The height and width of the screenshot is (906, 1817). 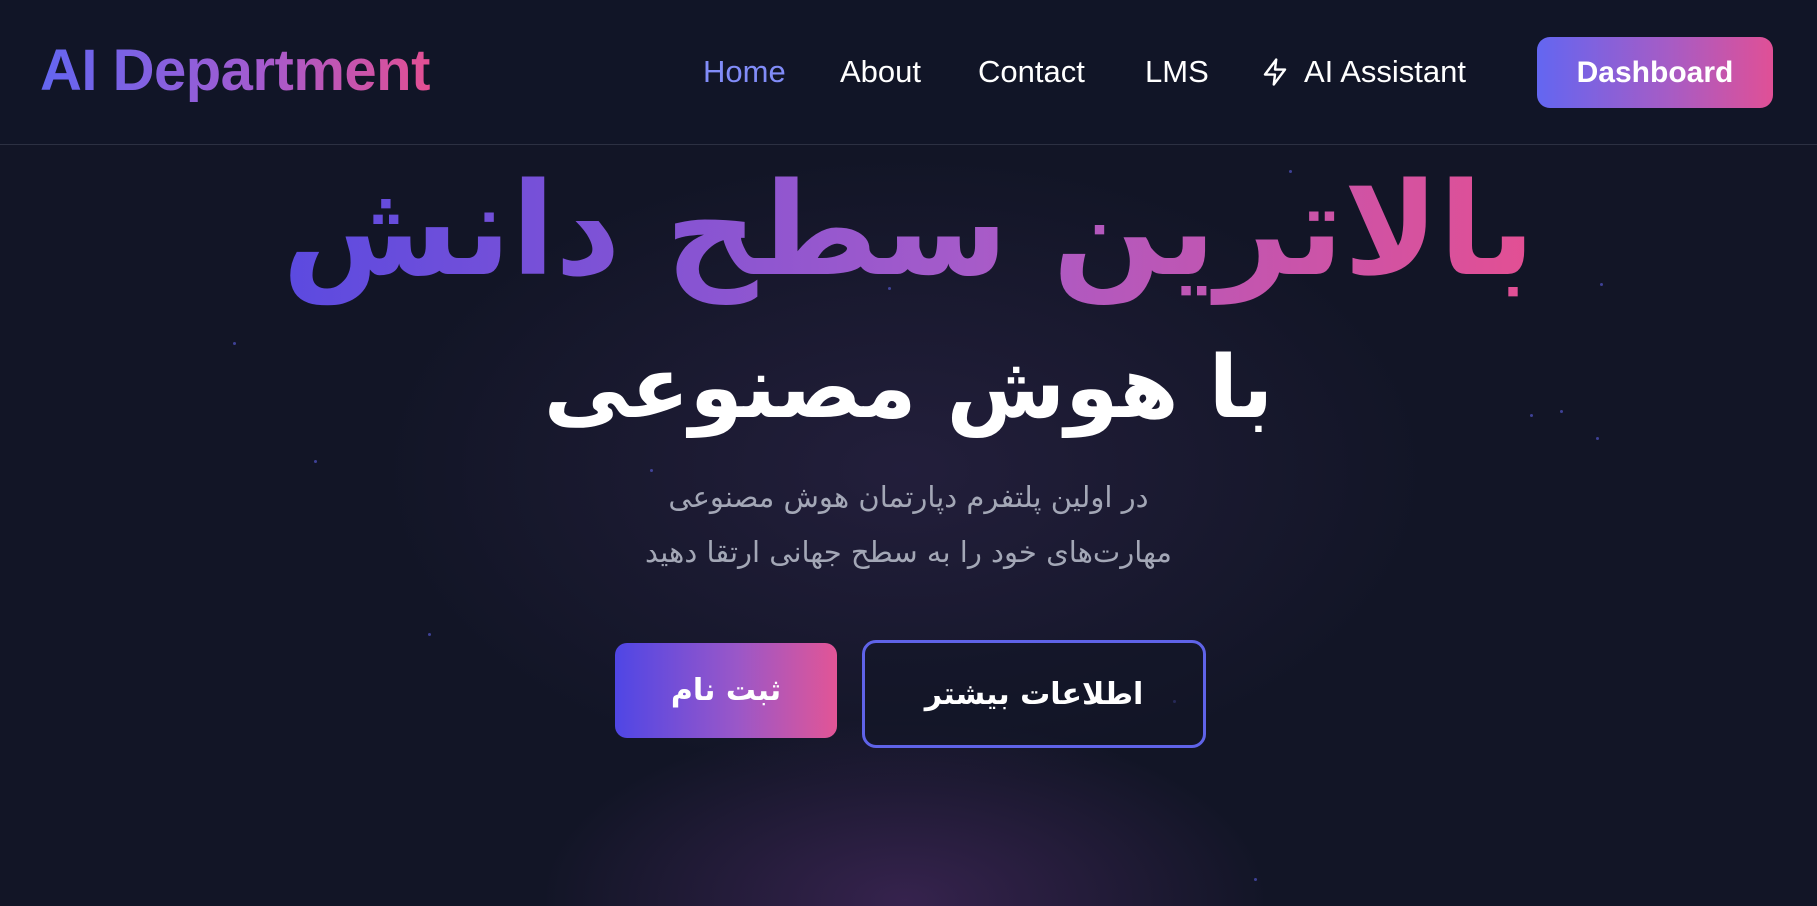 I want to click on ai-assistant-label: AI Assistant, so click(x=1385, y=71).